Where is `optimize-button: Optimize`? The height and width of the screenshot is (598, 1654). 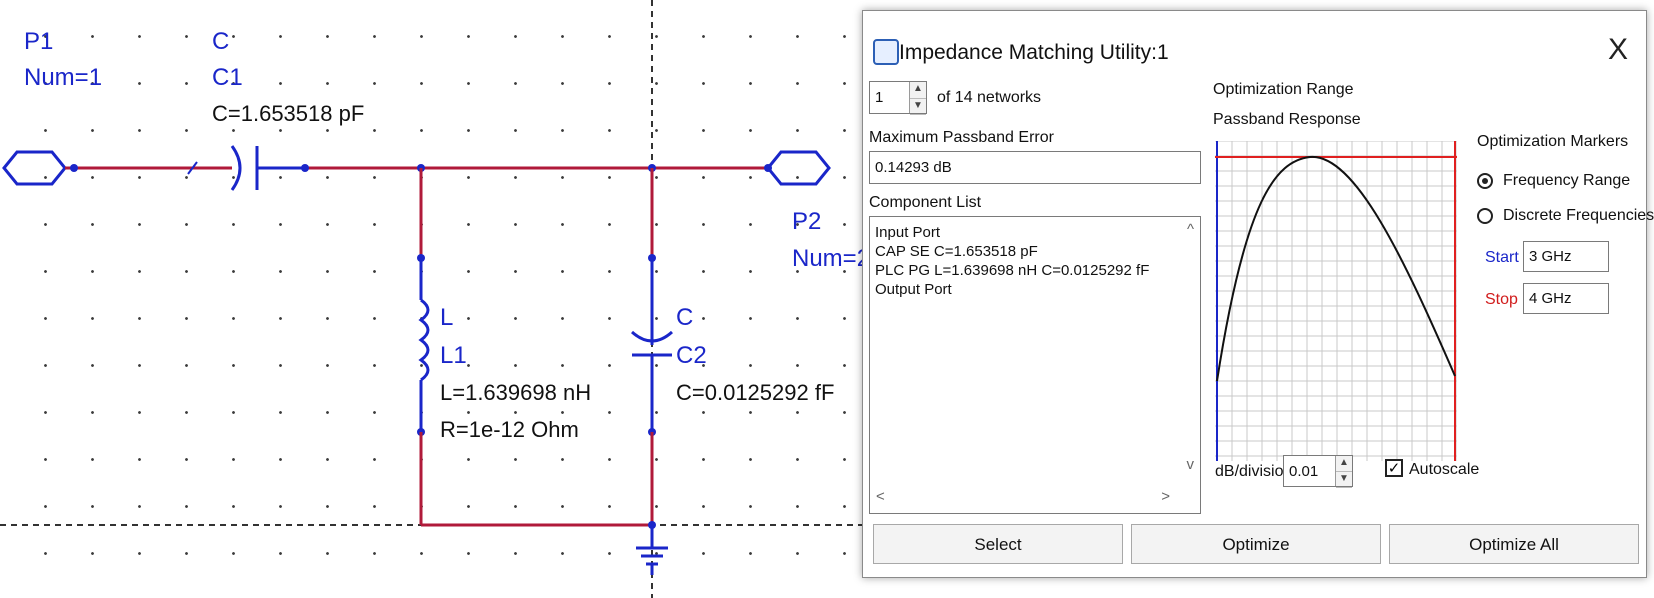
optimize-button: Optimize is located at coordinates (1256, 544).